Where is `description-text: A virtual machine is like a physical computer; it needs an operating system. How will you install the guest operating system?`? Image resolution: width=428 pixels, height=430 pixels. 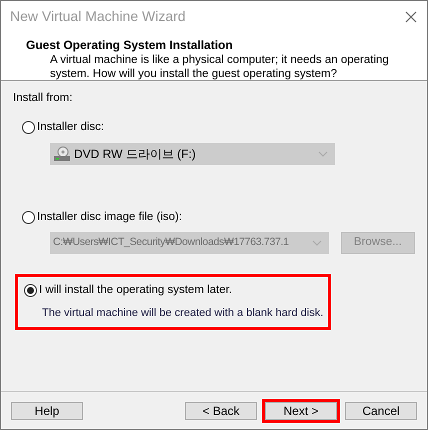
description-text: A virtual machine is like a physical computer; it needs an operating system. How will you install the guest operating system? is located at coordinates (219, 67).